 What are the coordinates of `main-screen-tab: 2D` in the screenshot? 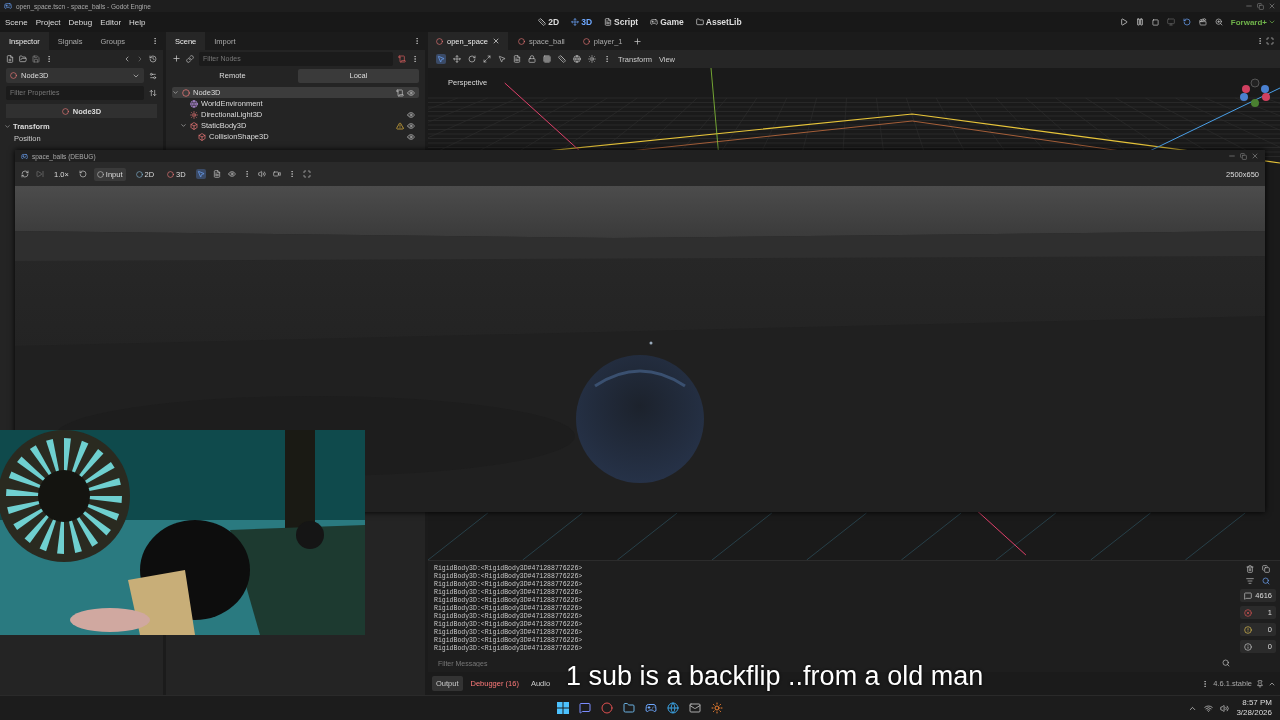 It's located at (549, 22).